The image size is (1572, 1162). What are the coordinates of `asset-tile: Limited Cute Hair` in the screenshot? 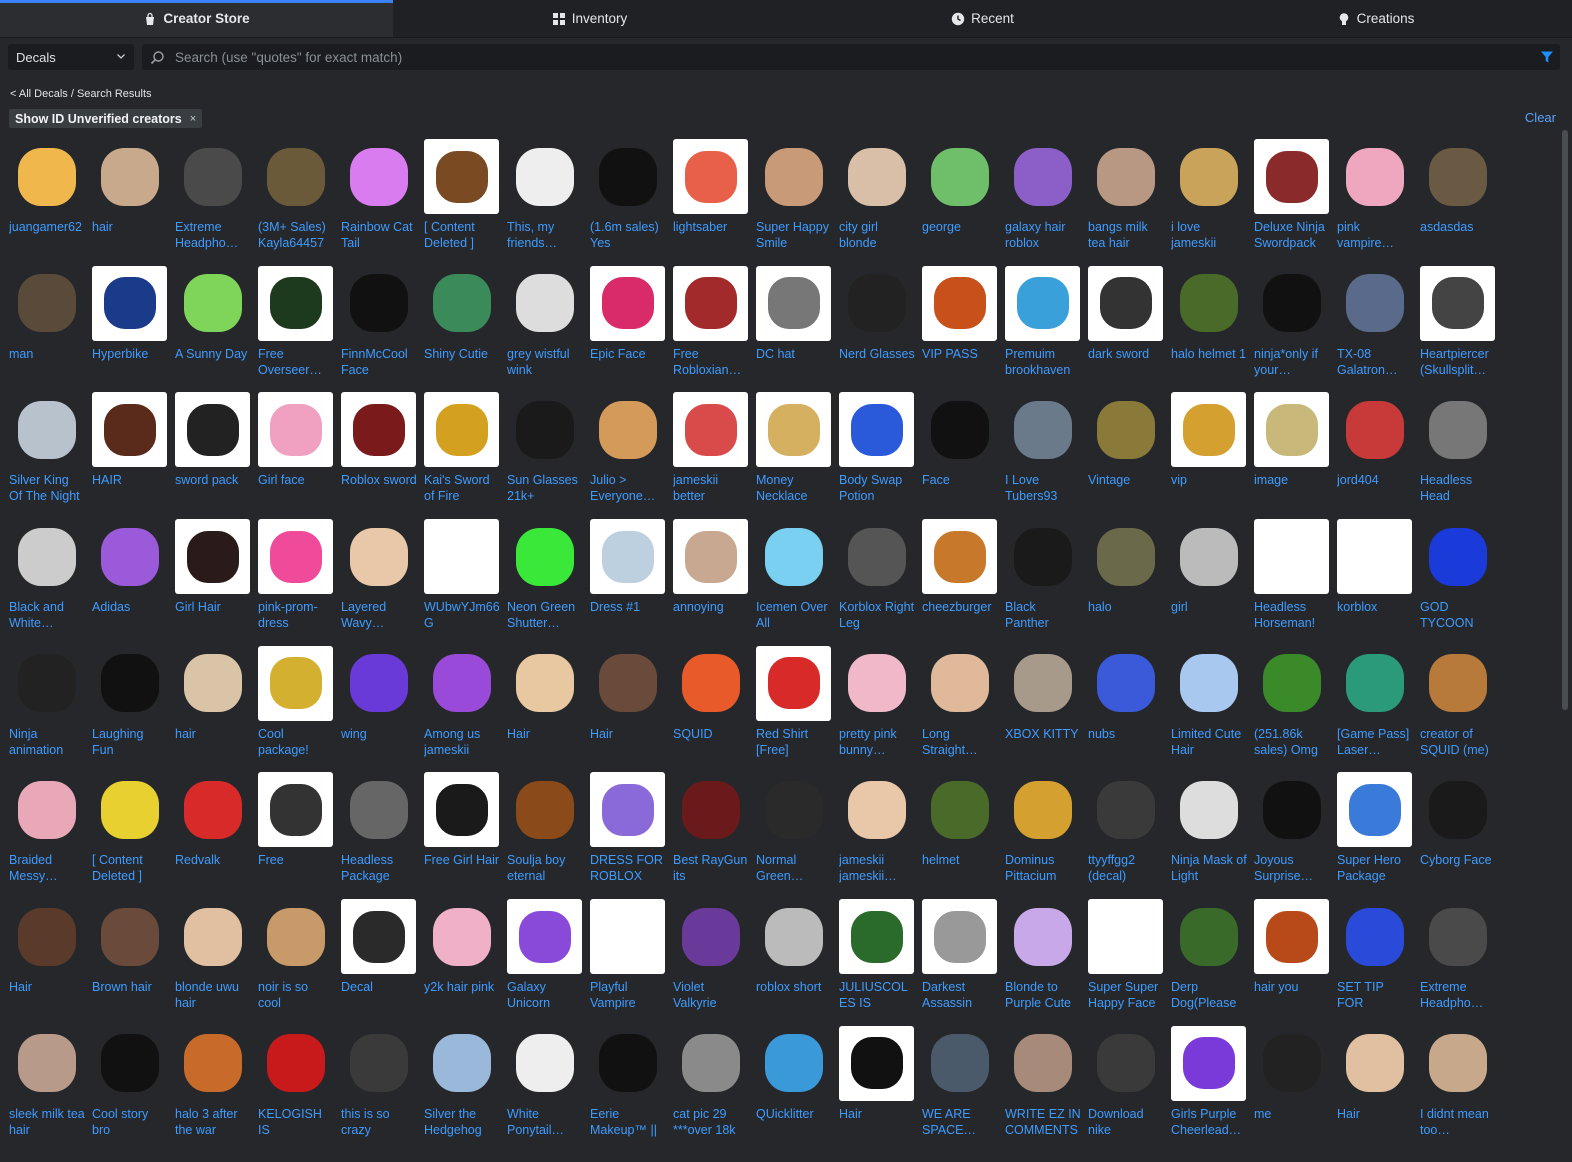 It's located at (1209, 709).